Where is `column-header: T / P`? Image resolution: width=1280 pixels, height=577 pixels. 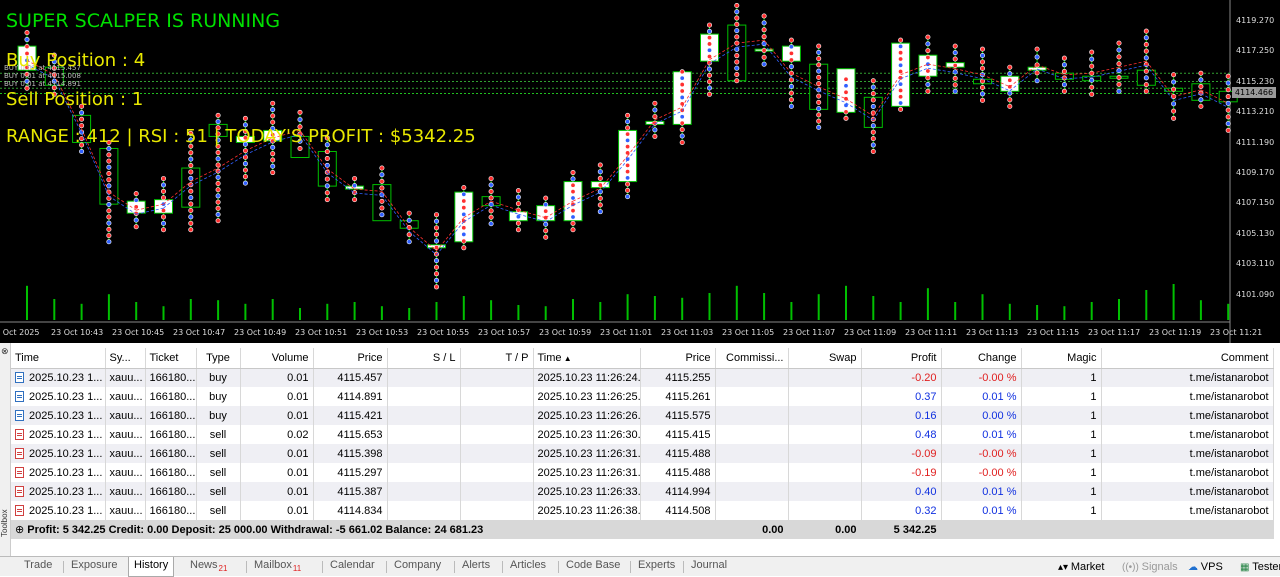
column-header: T / P is located at coordinates (497, 358).